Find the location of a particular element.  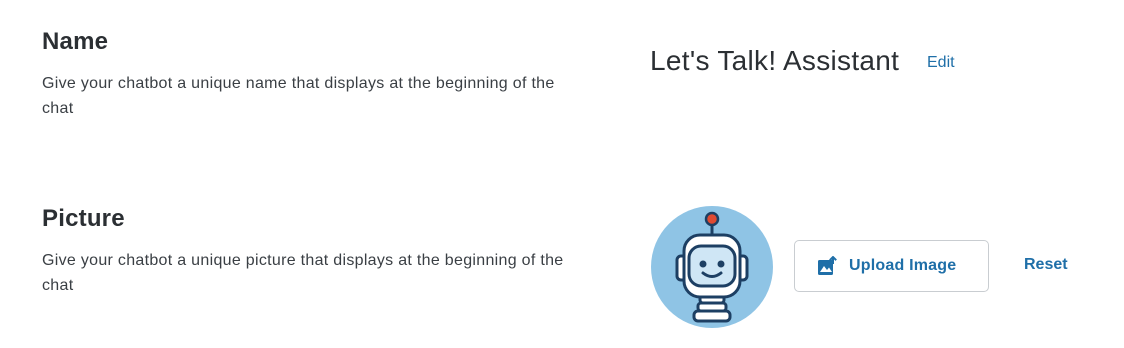

upload-image-button: Upload Image is located at coordinates (891, 266).